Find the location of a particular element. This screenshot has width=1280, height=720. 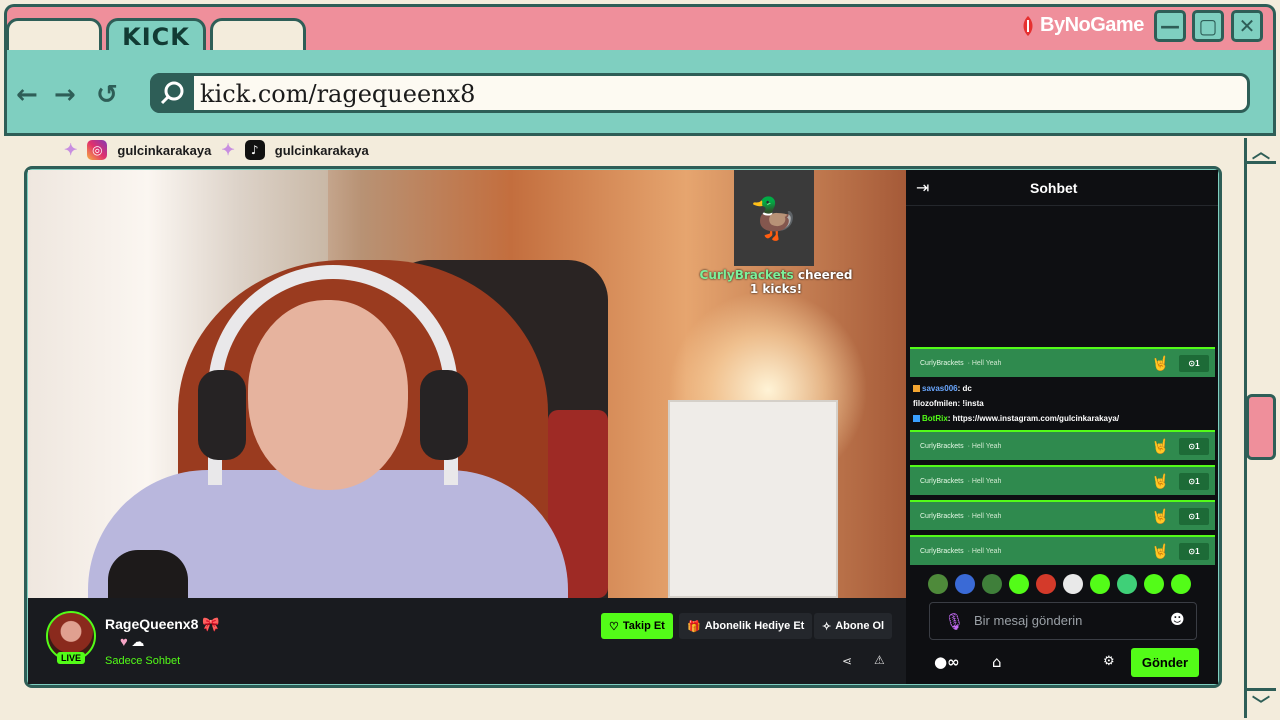

chat-text: : !insta is located at coordinates (970, 403).